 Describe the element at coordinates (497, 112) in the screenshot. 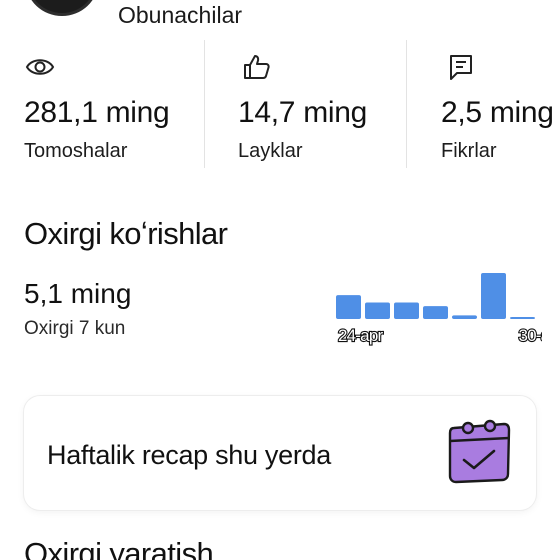

I see `stat-value: 2,5 ming` at that location.